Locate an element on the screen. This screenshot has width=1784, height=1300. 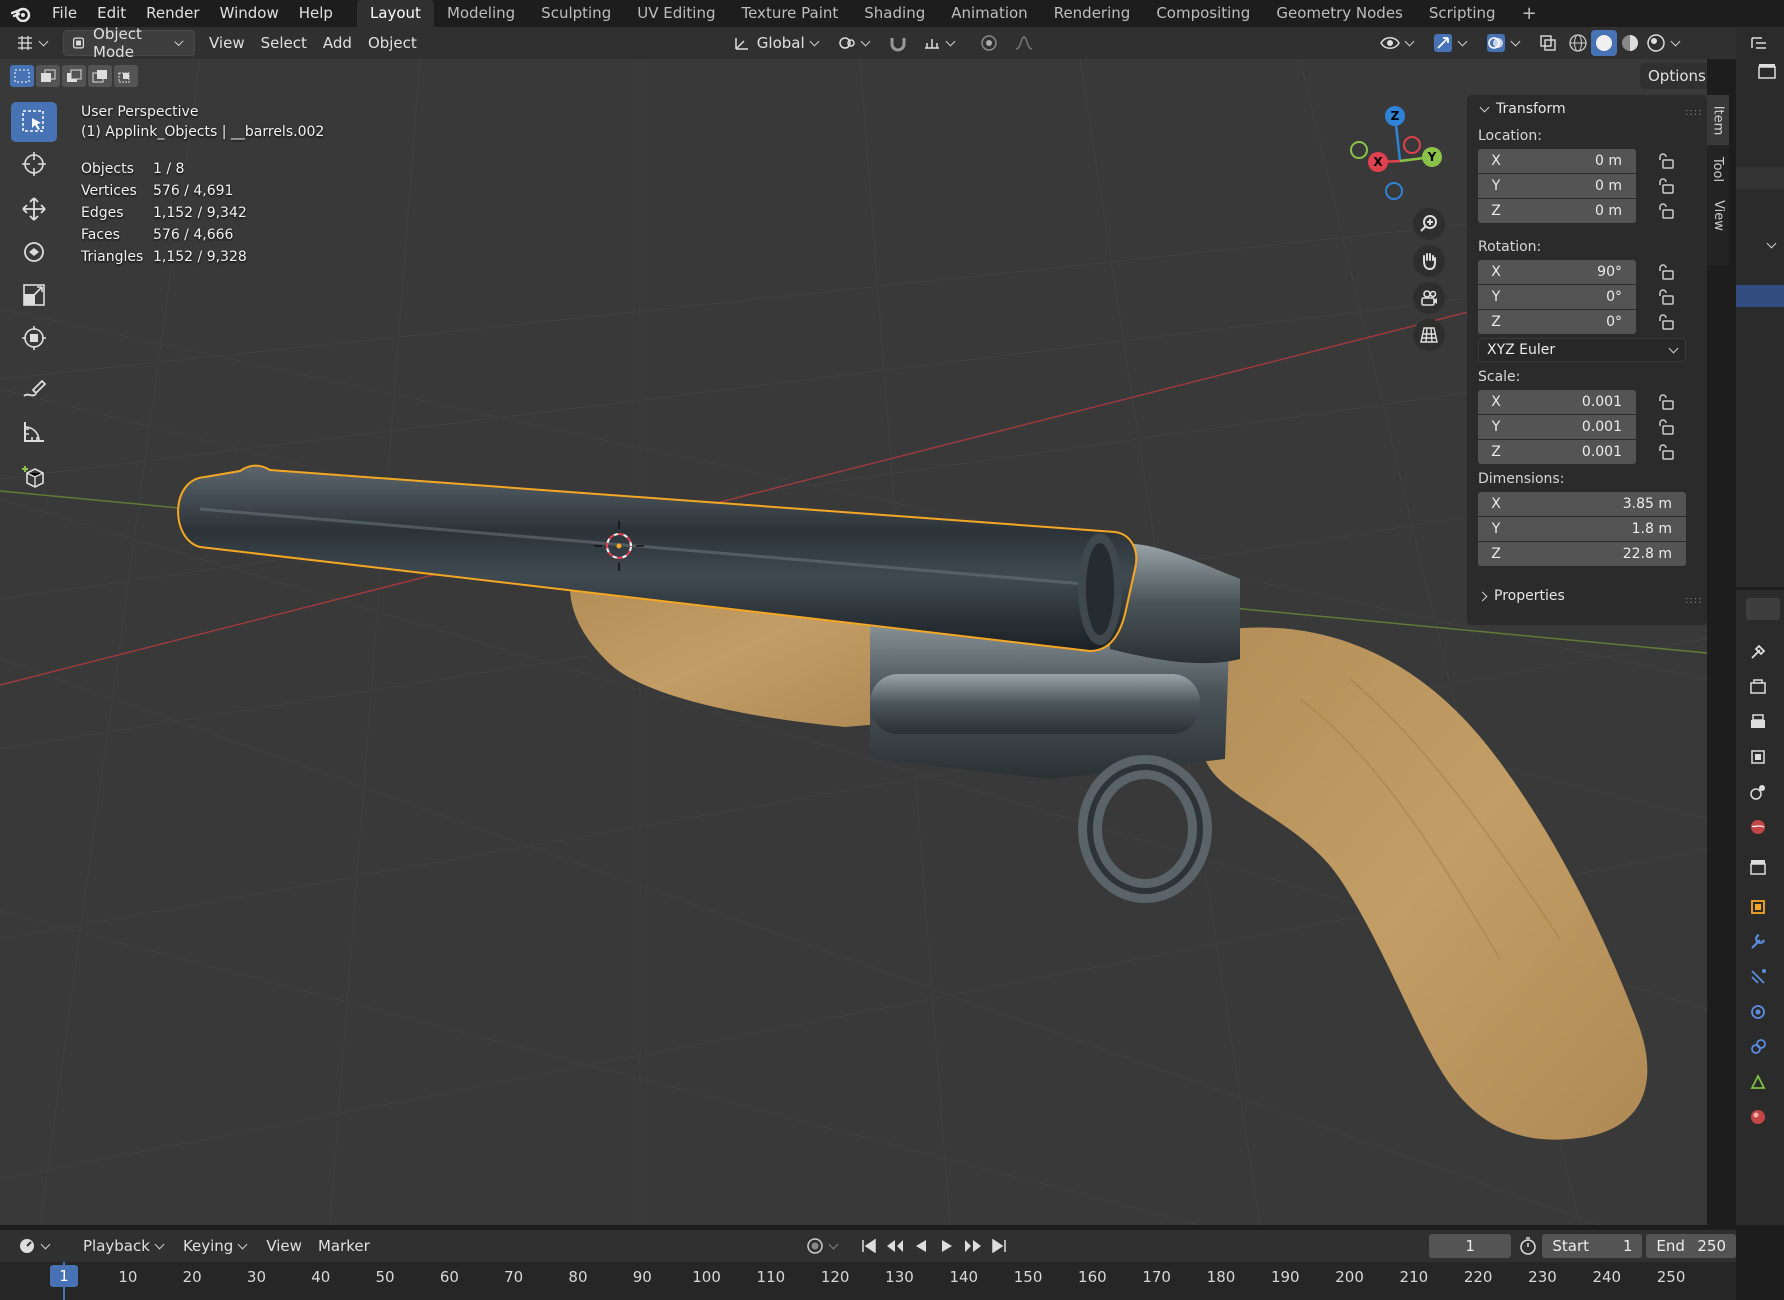
tab-scripting: Scripting is located at coordinates (1462, 13).